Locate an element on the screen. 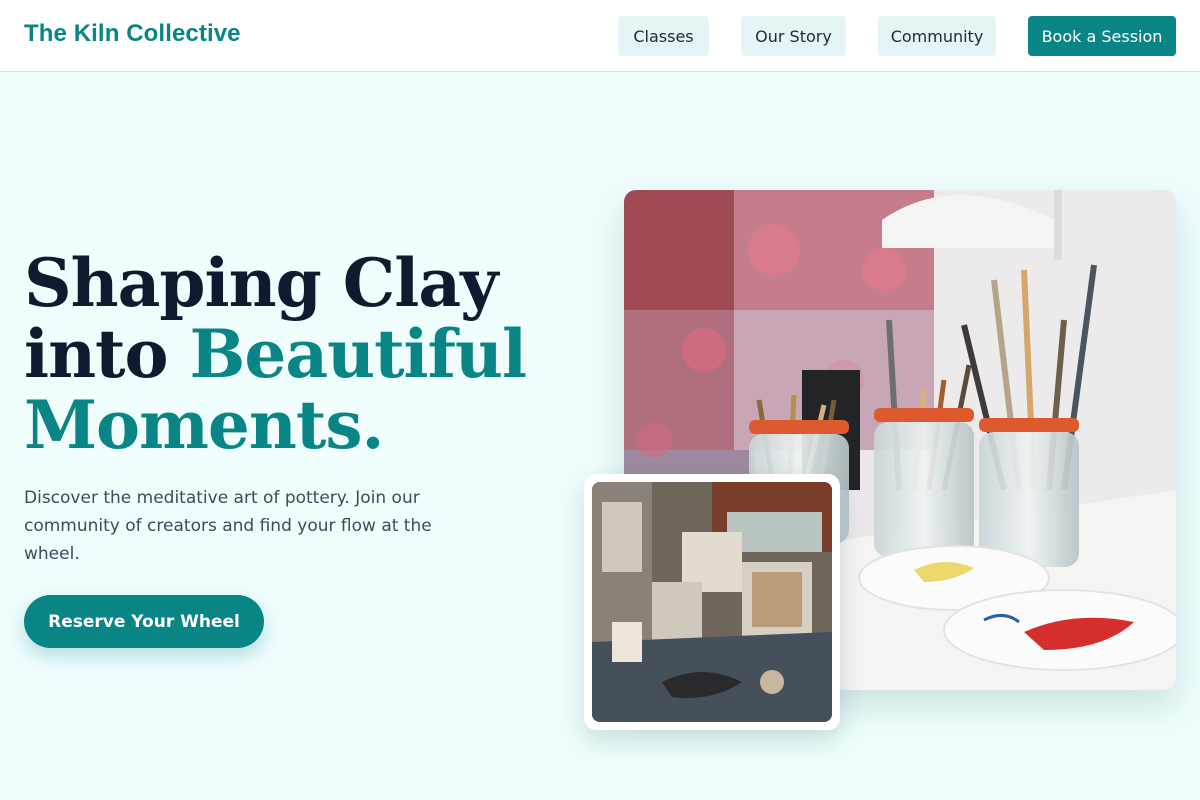 The image size is (1200, 800). art-studio-photo is located at coordinates (712, 602).